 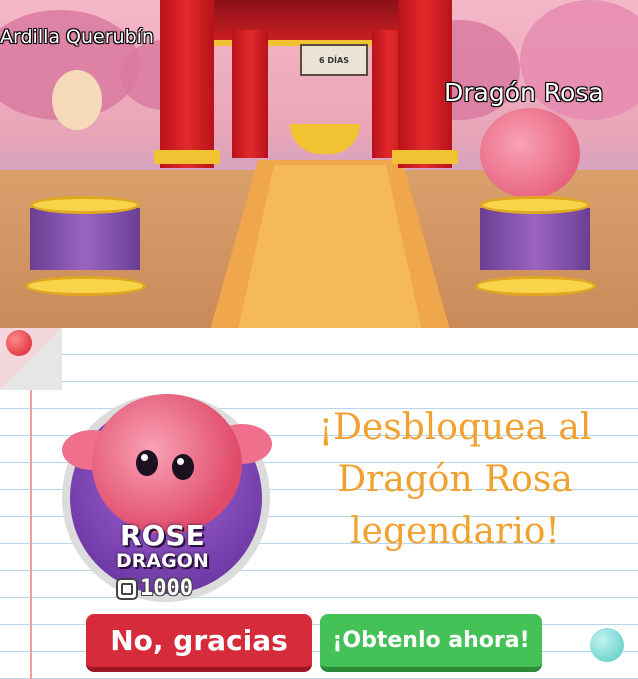 What do you see at coordinates (535, 246) in the screenshot?
I see `pet-pedestal-right` at bounding box center [535, 246].